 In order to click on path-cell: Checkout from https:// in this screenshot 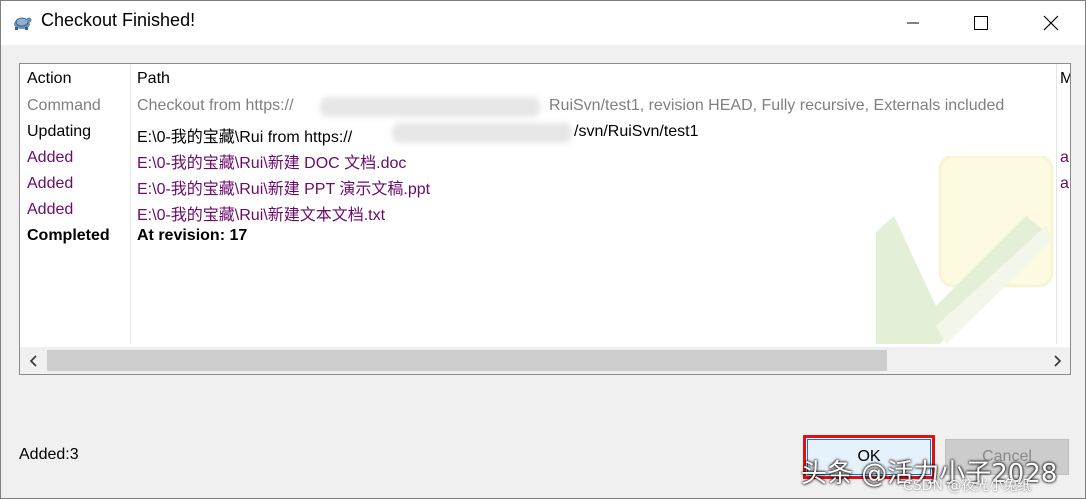, I will do `click(215, 105)`.